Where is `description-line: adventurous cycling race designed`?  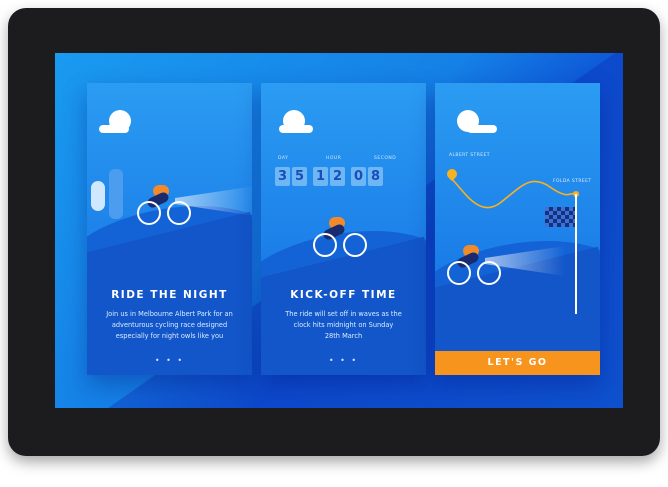 description-line: adventurous cycling race designed is located at coordinates (169, 325).